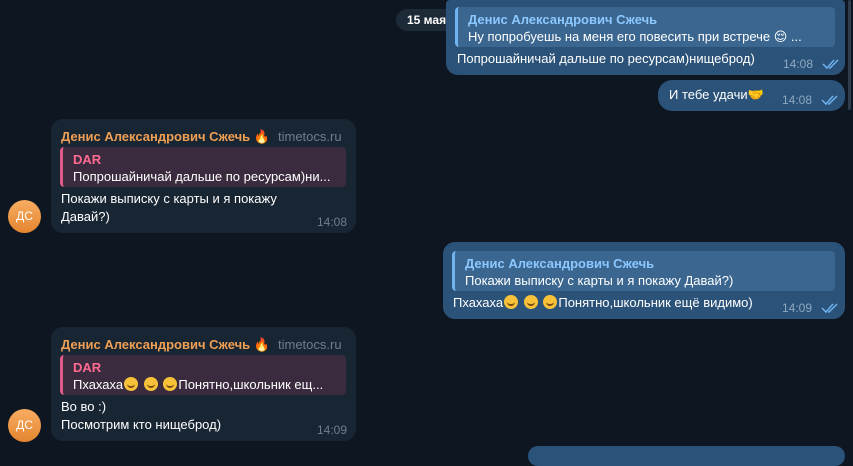 The width and height of the screenshot is (853, 466). What do you see at coordinates (169, 198) in the screenshot?
I see `message-text-line: Покажи выписку с карты и я покажу` at bounding box center [169, 198].